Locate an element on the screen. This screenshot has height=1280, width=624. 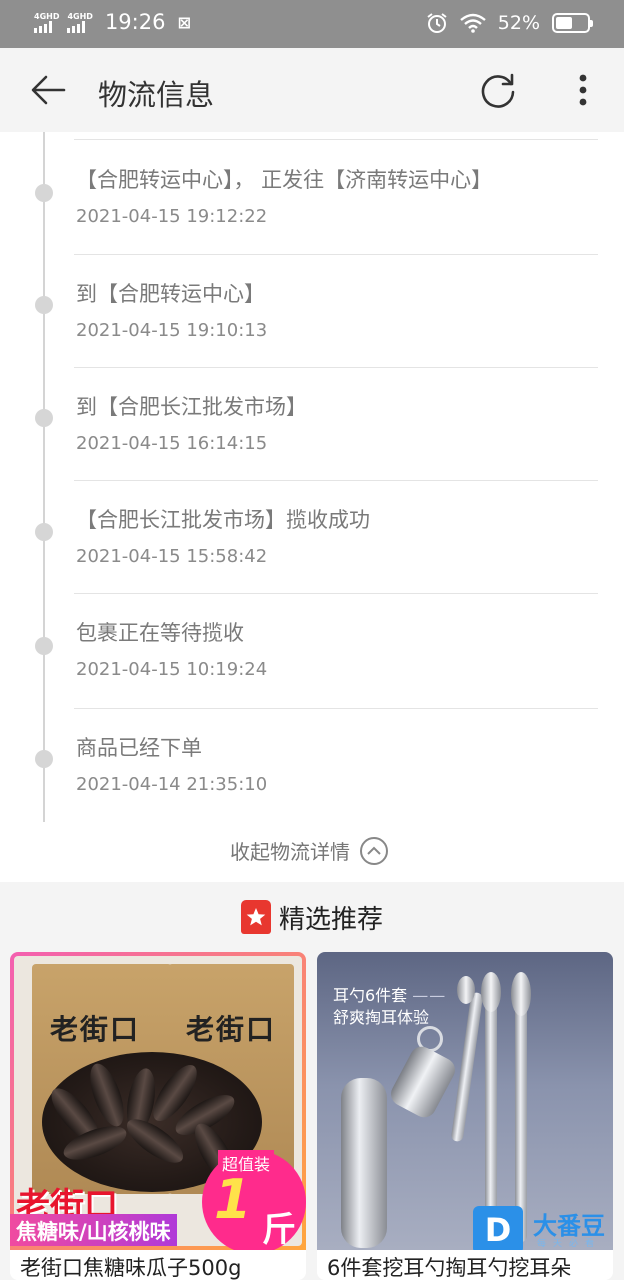
timeline-event: 商品已经下单 2021-04-14 21:35:10 is located at coordinates (312, 767).